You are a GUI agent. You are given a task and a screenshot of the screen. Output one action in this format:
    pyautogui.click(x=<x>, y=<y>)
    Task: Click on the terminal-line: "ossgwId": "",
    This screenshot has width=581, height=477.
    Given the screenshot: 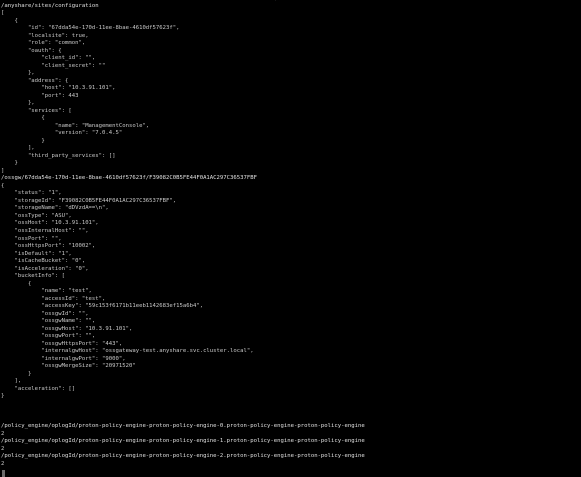 What is the action you would take?
    pyautogui.click(x=45, y=313)
    